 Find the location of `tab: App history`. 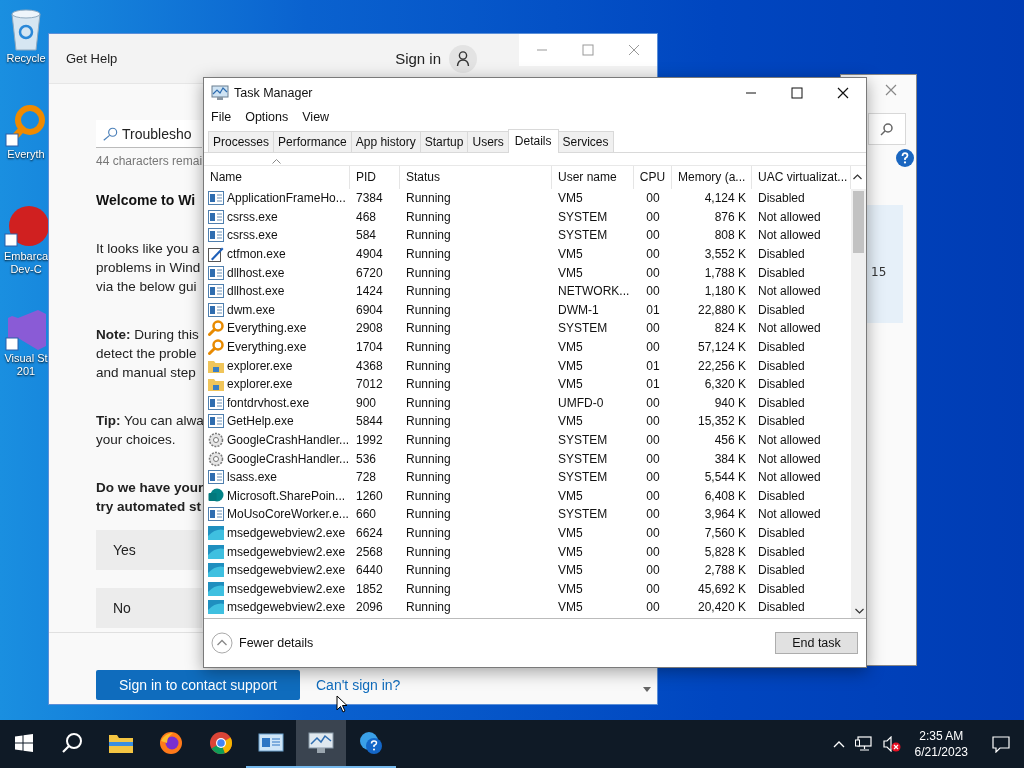

tab: App history is located at coordinates (385, 141).